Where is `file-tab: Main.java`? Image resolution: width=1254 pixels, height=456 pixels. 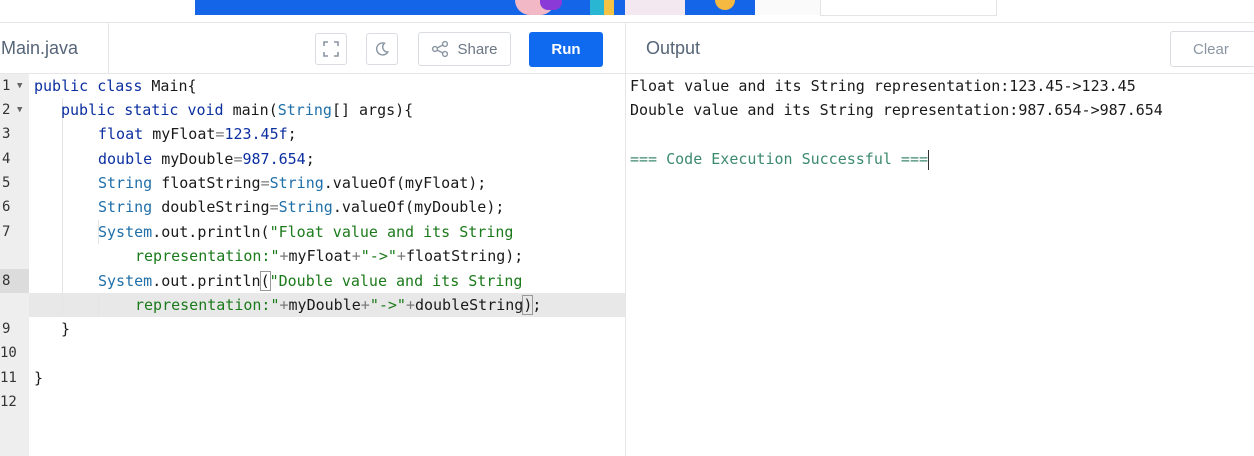
file-tab: Main.java is located at coordinates (54, 48).